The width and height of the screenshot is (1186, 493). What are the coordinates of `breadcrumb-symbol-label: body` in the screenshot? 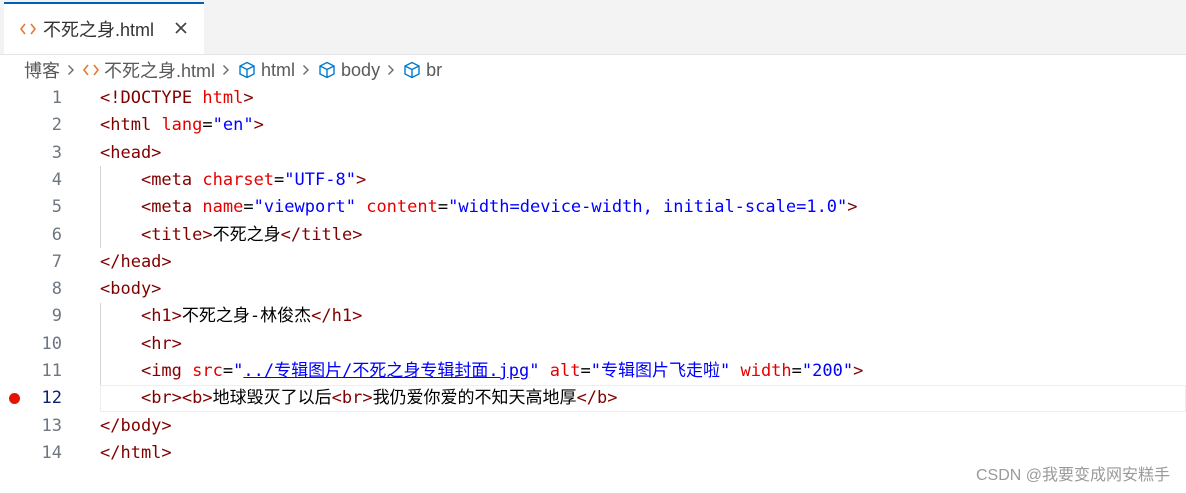 It's located at (361, 69).